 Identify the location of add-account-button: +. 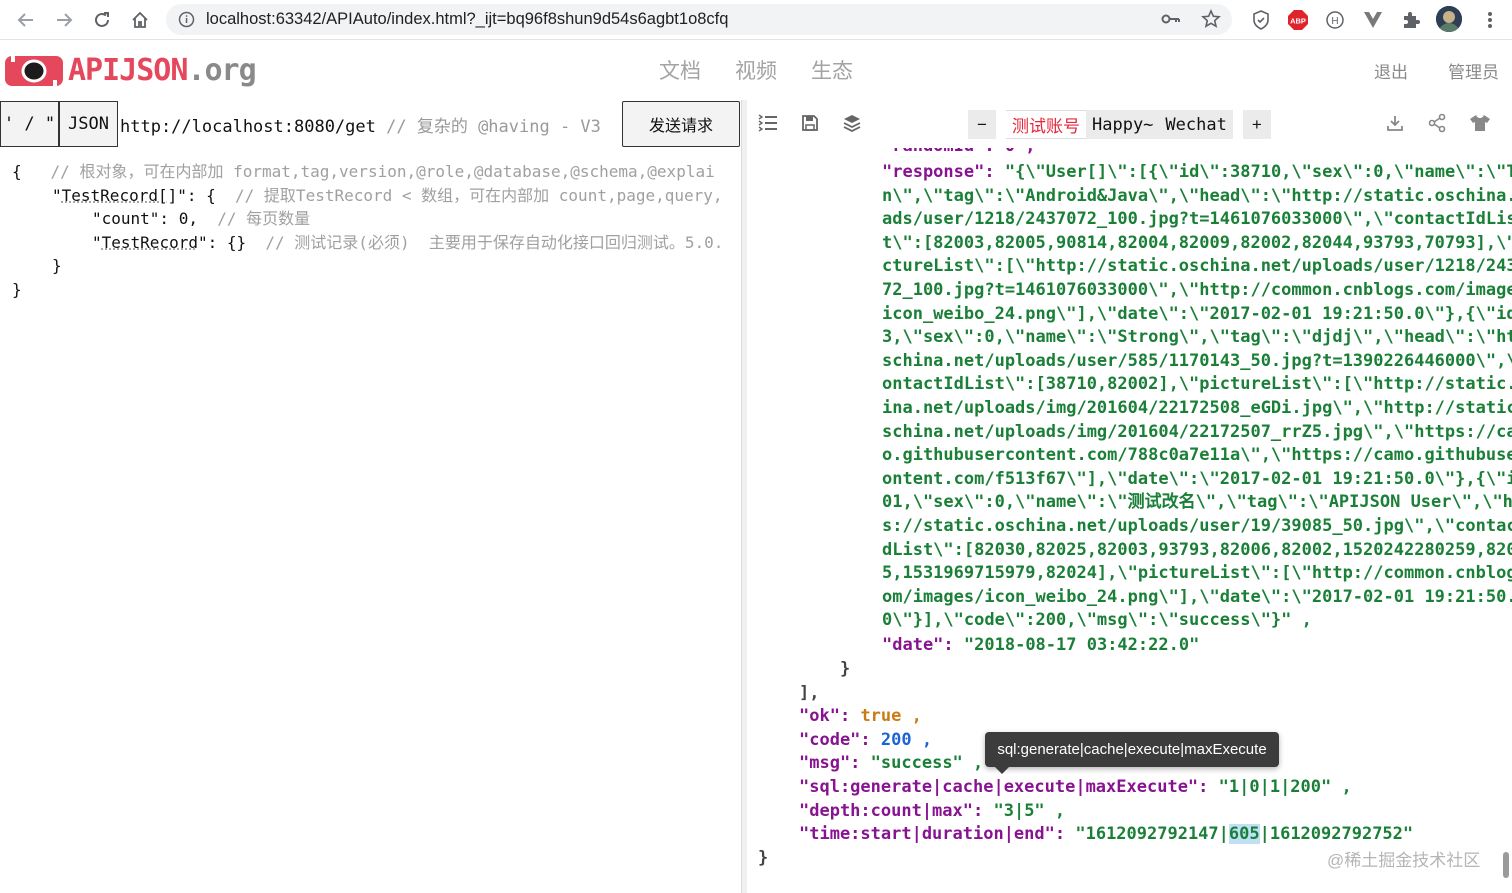
(1256, 124).